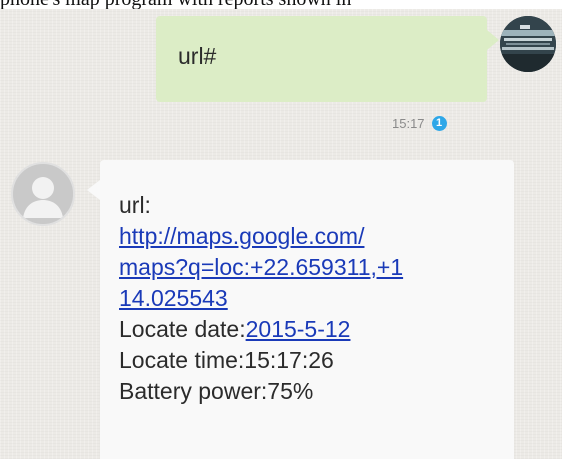  Describe the element at coordinates (261, 267) in the screenshot. I see `map-link-line-2: maps?q=loc:+22.659311,+1` at that location.